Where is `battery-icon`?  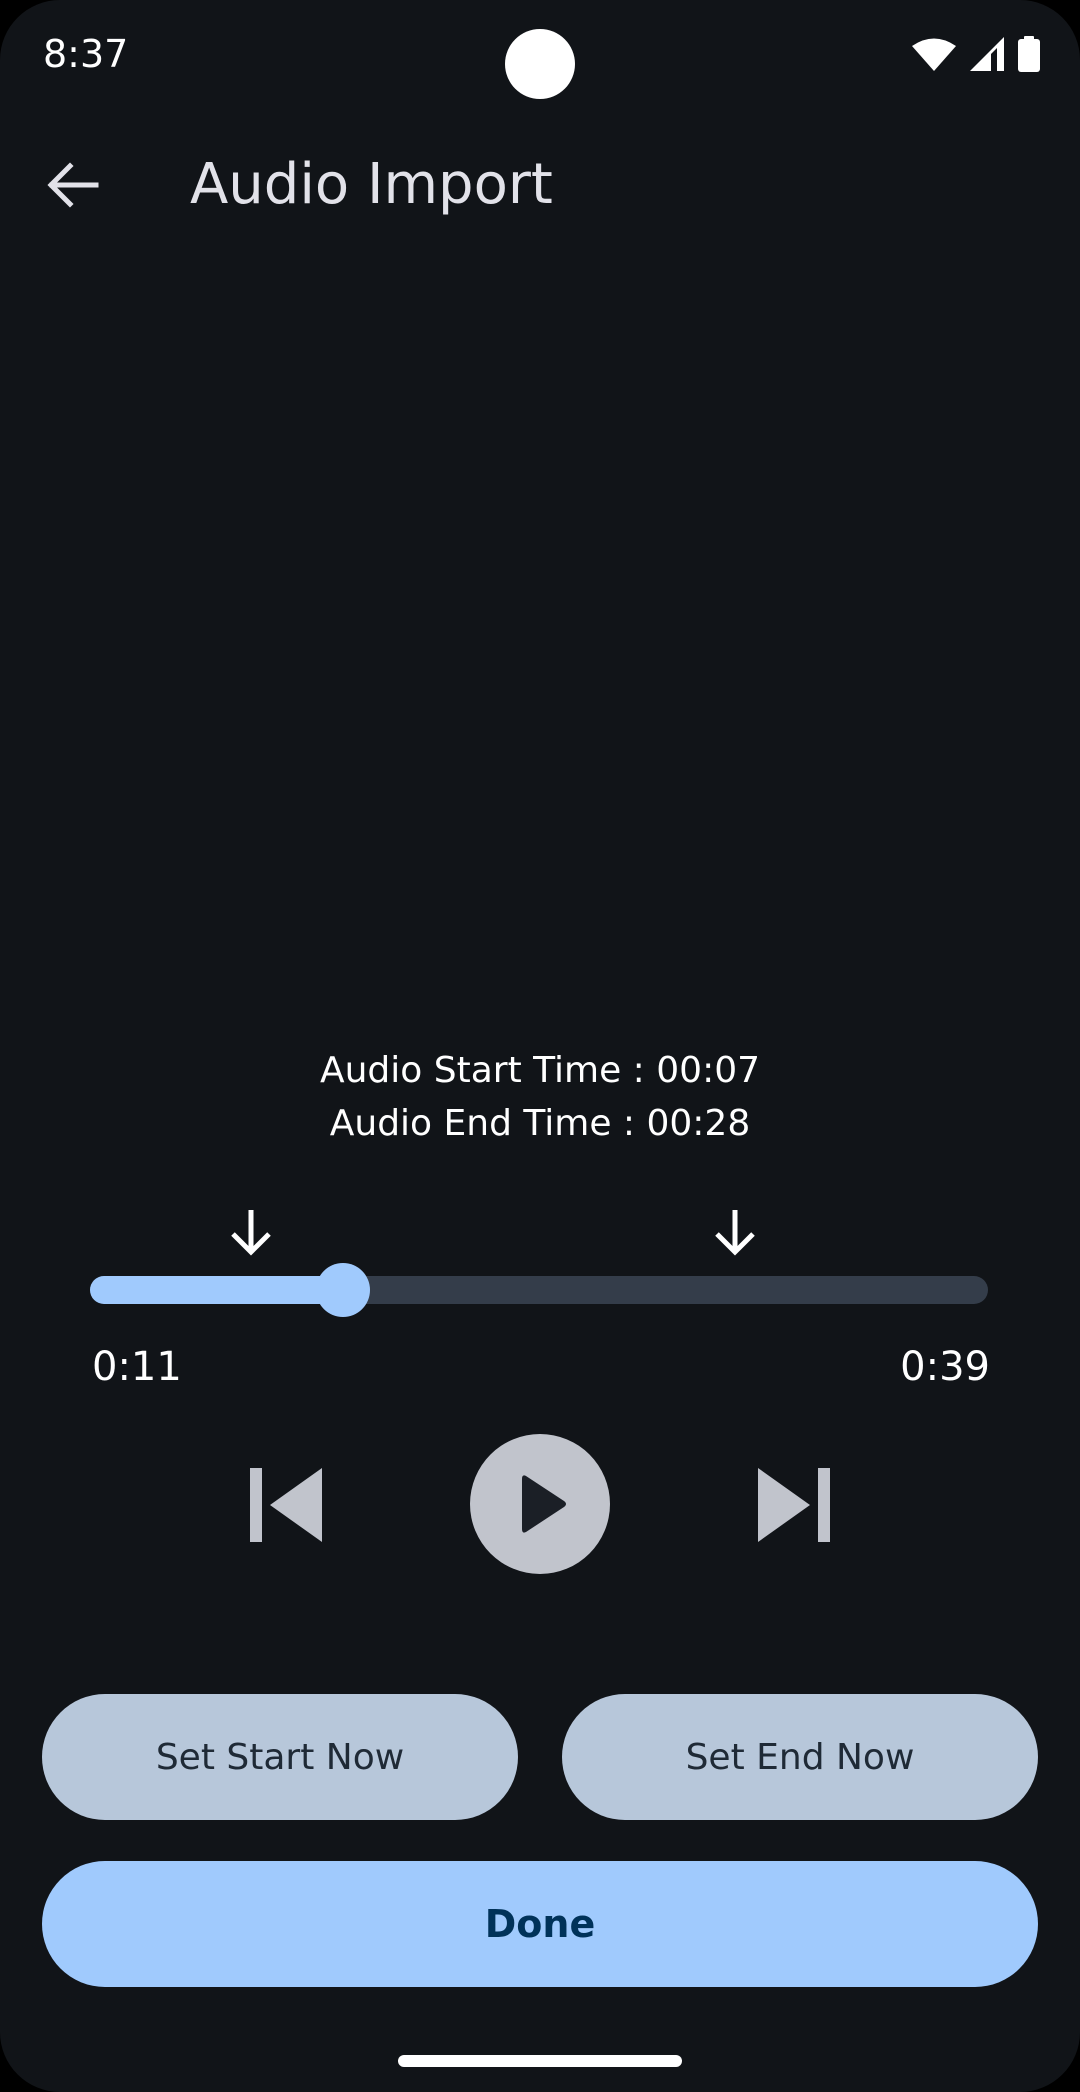 battery-icon is located at coordinates (1029, 56).